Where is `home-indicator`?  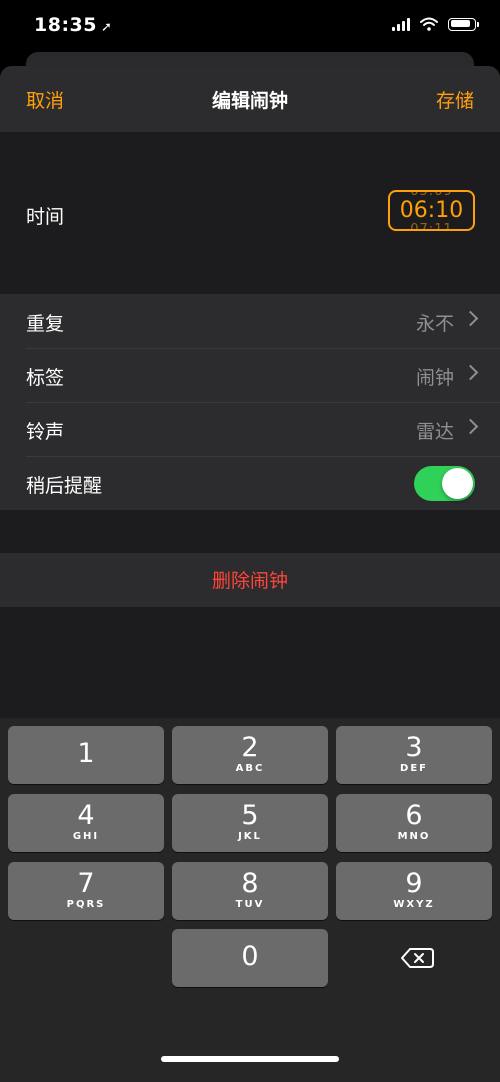 home-indicator is located at coordinates (250, 1059).